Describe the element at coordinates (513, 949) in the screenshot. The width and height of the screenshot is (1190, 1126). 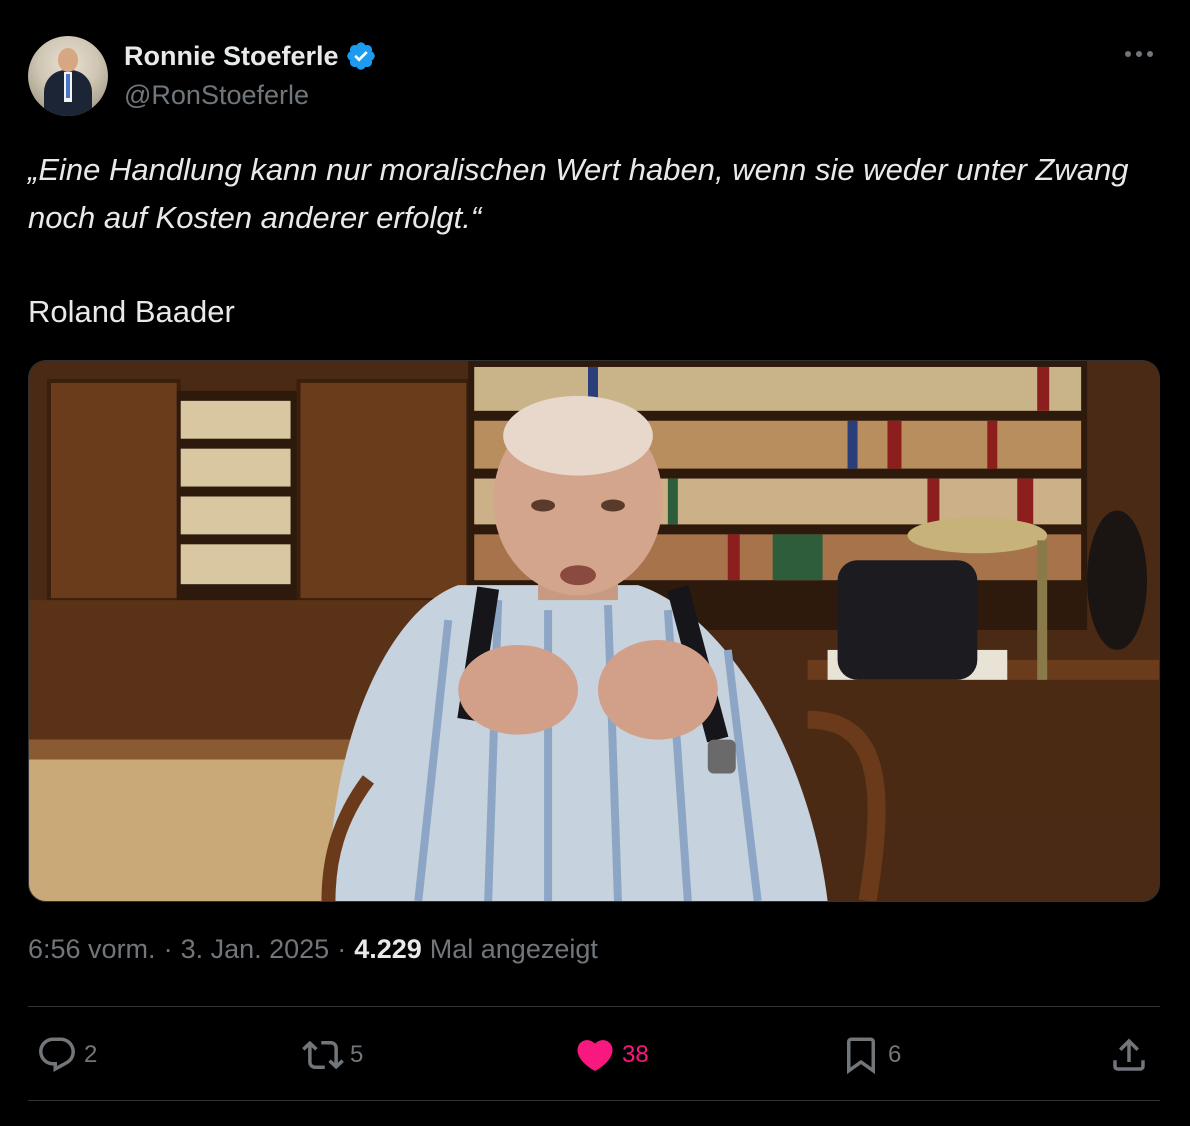
I see `views-label: Mal angezeigt` at that location.